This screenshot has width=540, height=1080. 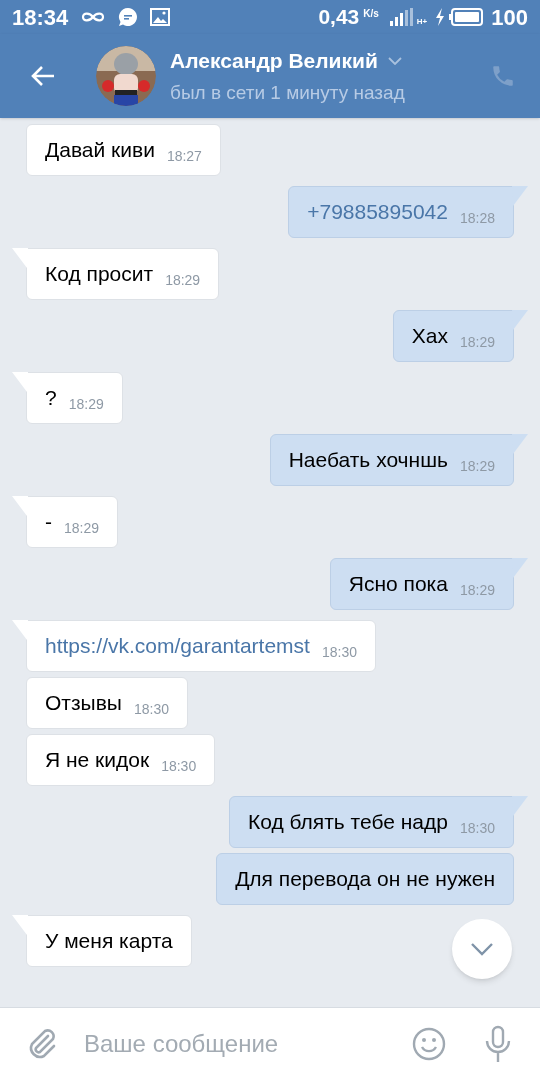 What do you see at coordinates (347, 822) in the screenshot?
I see `message-text: Код блять тебе надр` at bounding box center [347, 822].